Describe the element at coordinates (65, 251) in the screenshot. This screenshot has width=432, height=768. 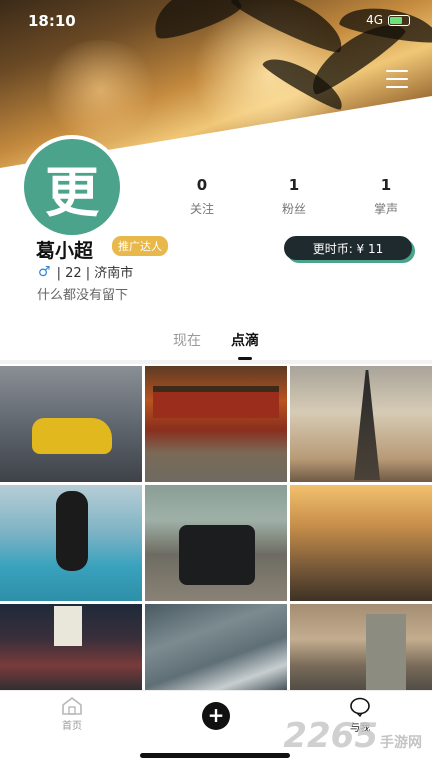
I see `profile-name: 葛小超` at that location.